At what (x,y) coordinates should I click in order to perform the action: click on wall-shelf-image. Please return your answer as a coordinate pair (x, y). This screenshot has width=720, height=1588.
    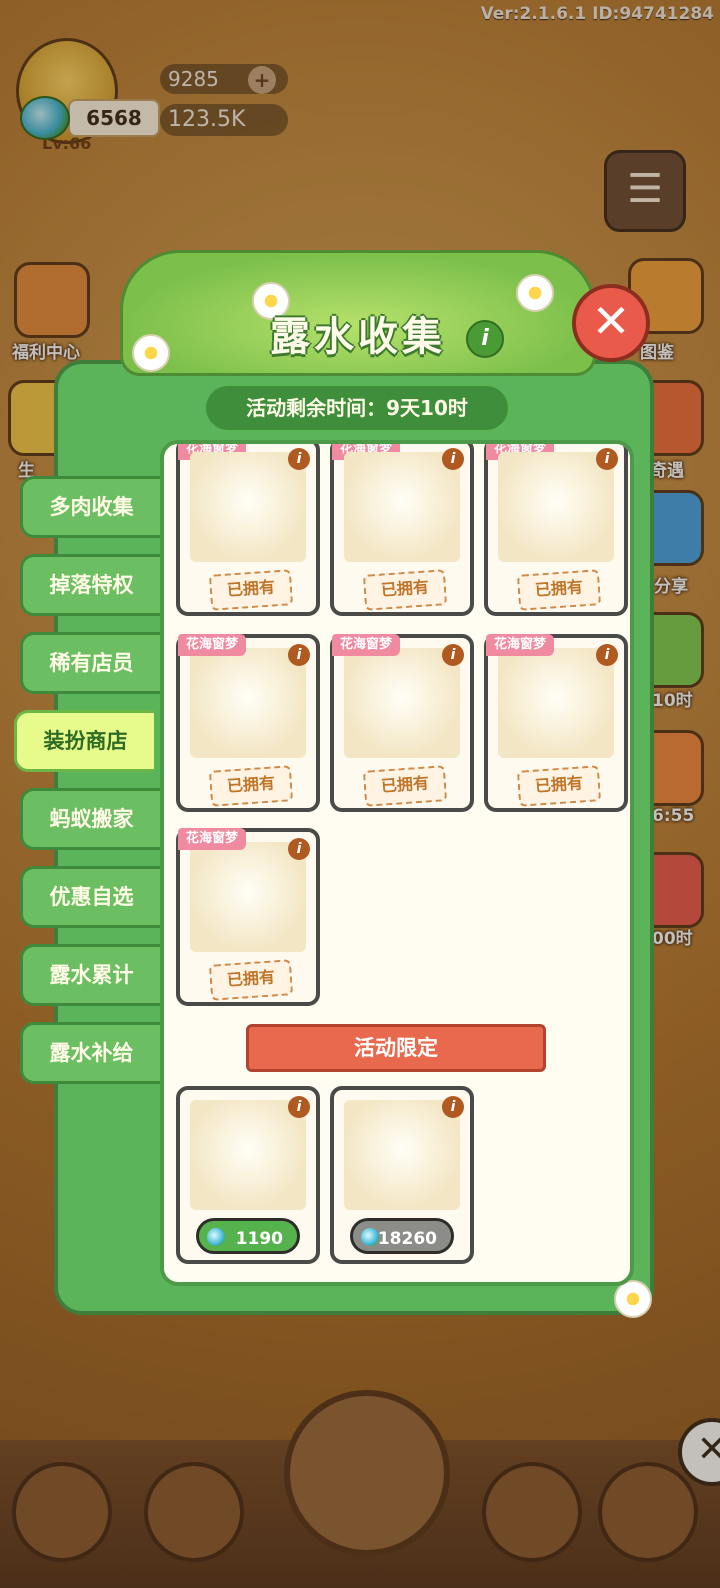
    Looking at the image, I should click on (402, 507).